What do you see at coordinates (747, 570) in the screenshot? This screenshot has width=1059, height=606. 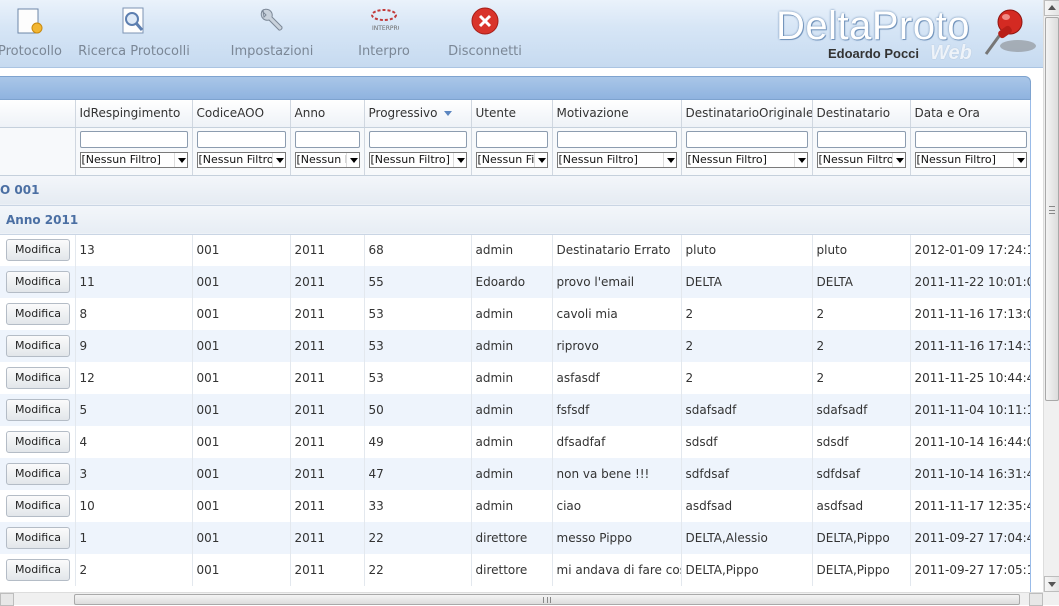 I see `table-cell: DELTA,Pippo` at bounding box center [747, 570].